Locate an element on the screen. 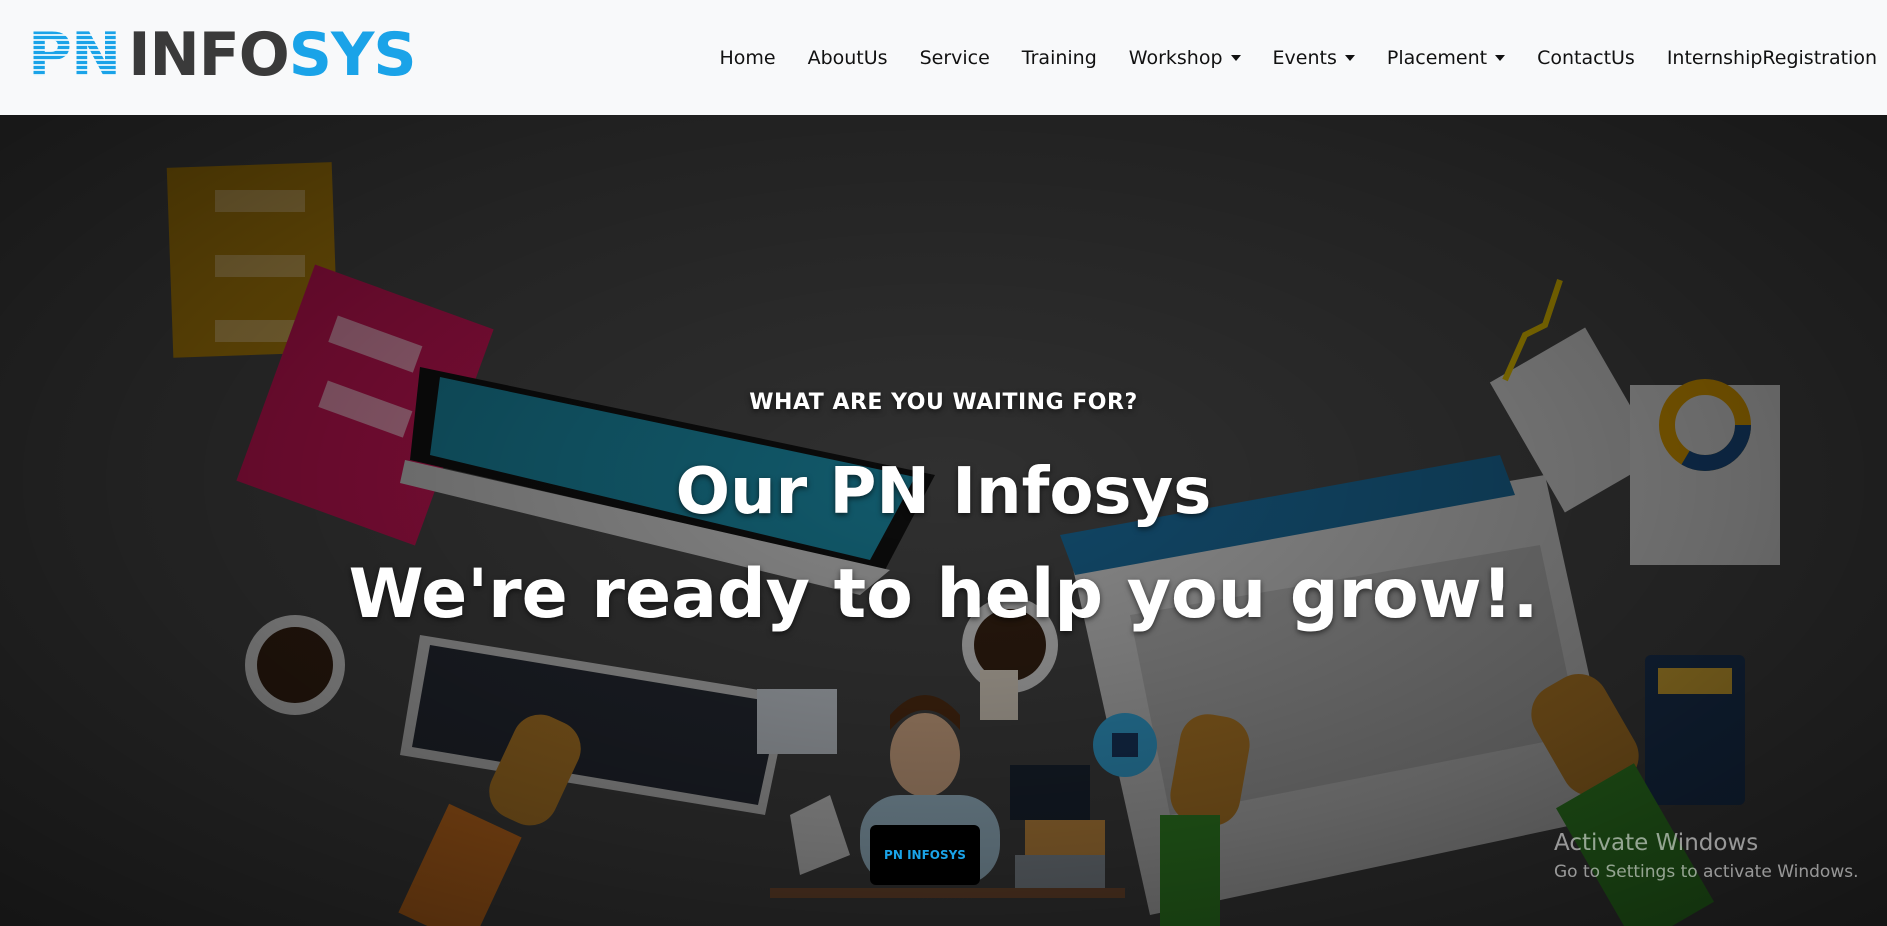  nav-service-label: Service is located at coordinates (954, 57).